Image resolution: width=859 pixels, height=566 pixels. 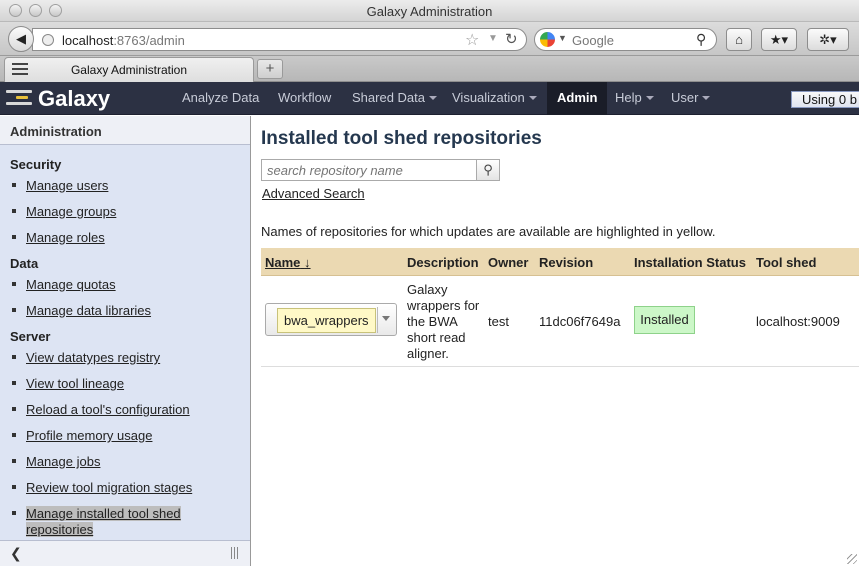 I want to click on status-badge: Installed, so click(x=664, y=320).